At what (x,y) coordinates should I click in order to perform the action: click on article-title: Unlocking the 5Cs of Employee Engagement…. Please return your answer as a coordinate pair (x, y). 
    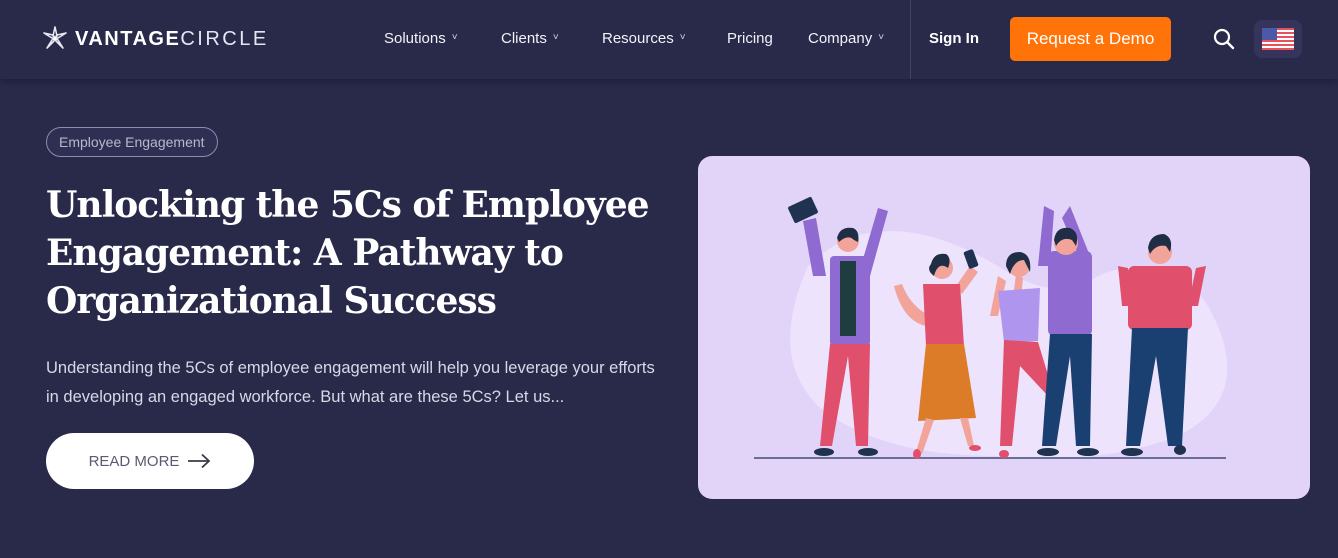
    Looking at the image, I should click on (366, 253).